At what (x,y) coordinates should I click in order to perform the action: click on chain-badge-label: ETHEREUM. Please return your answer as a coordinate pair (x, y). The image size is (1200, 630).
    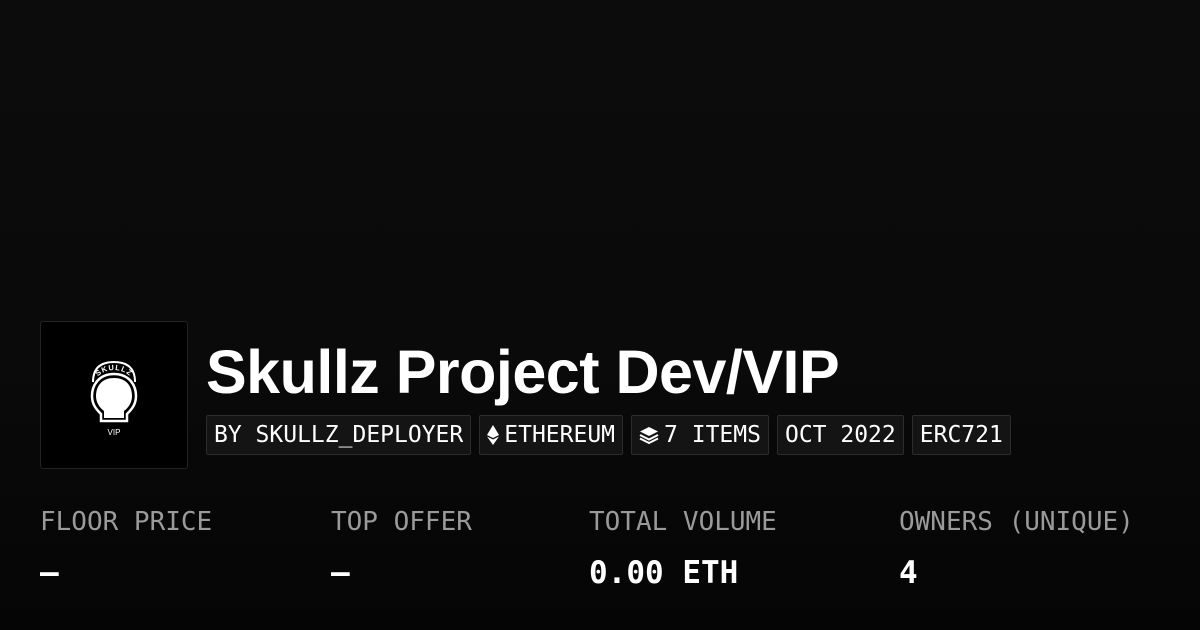
    Looking at the image, I should click on (560, 435).